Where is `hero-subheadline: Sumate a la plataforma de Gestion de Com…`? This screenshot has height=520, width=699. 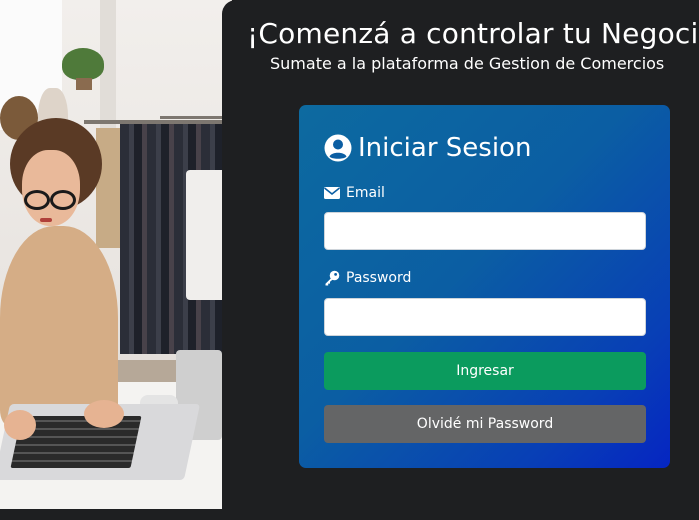 hero-subheadline: Sumate a la plataforma de Gestion de Com… is located at coordinates (467, 63).